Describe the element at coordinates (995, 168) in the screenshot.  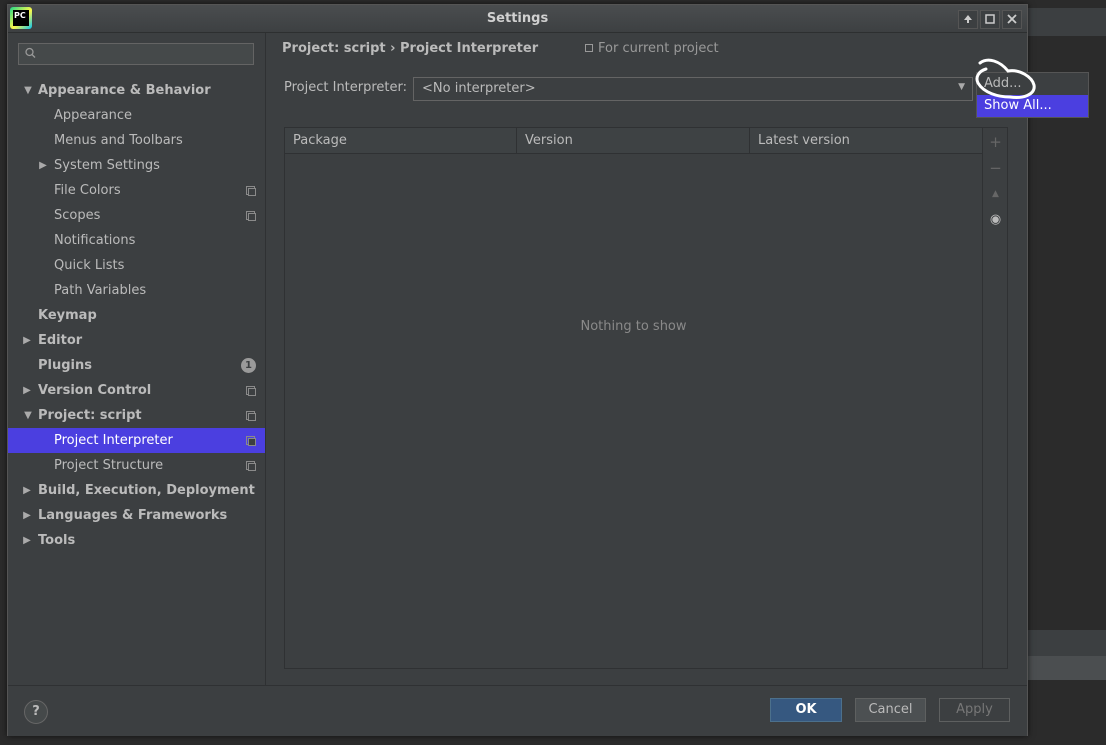
I see `remove-package-icon: −` at that location.